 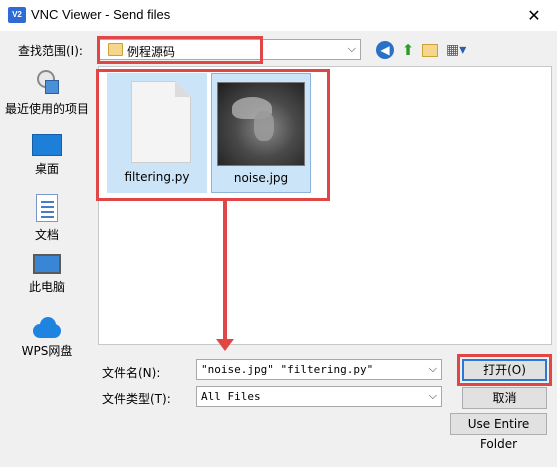 I want to click on computer-icon, so click(x=47, y=264).